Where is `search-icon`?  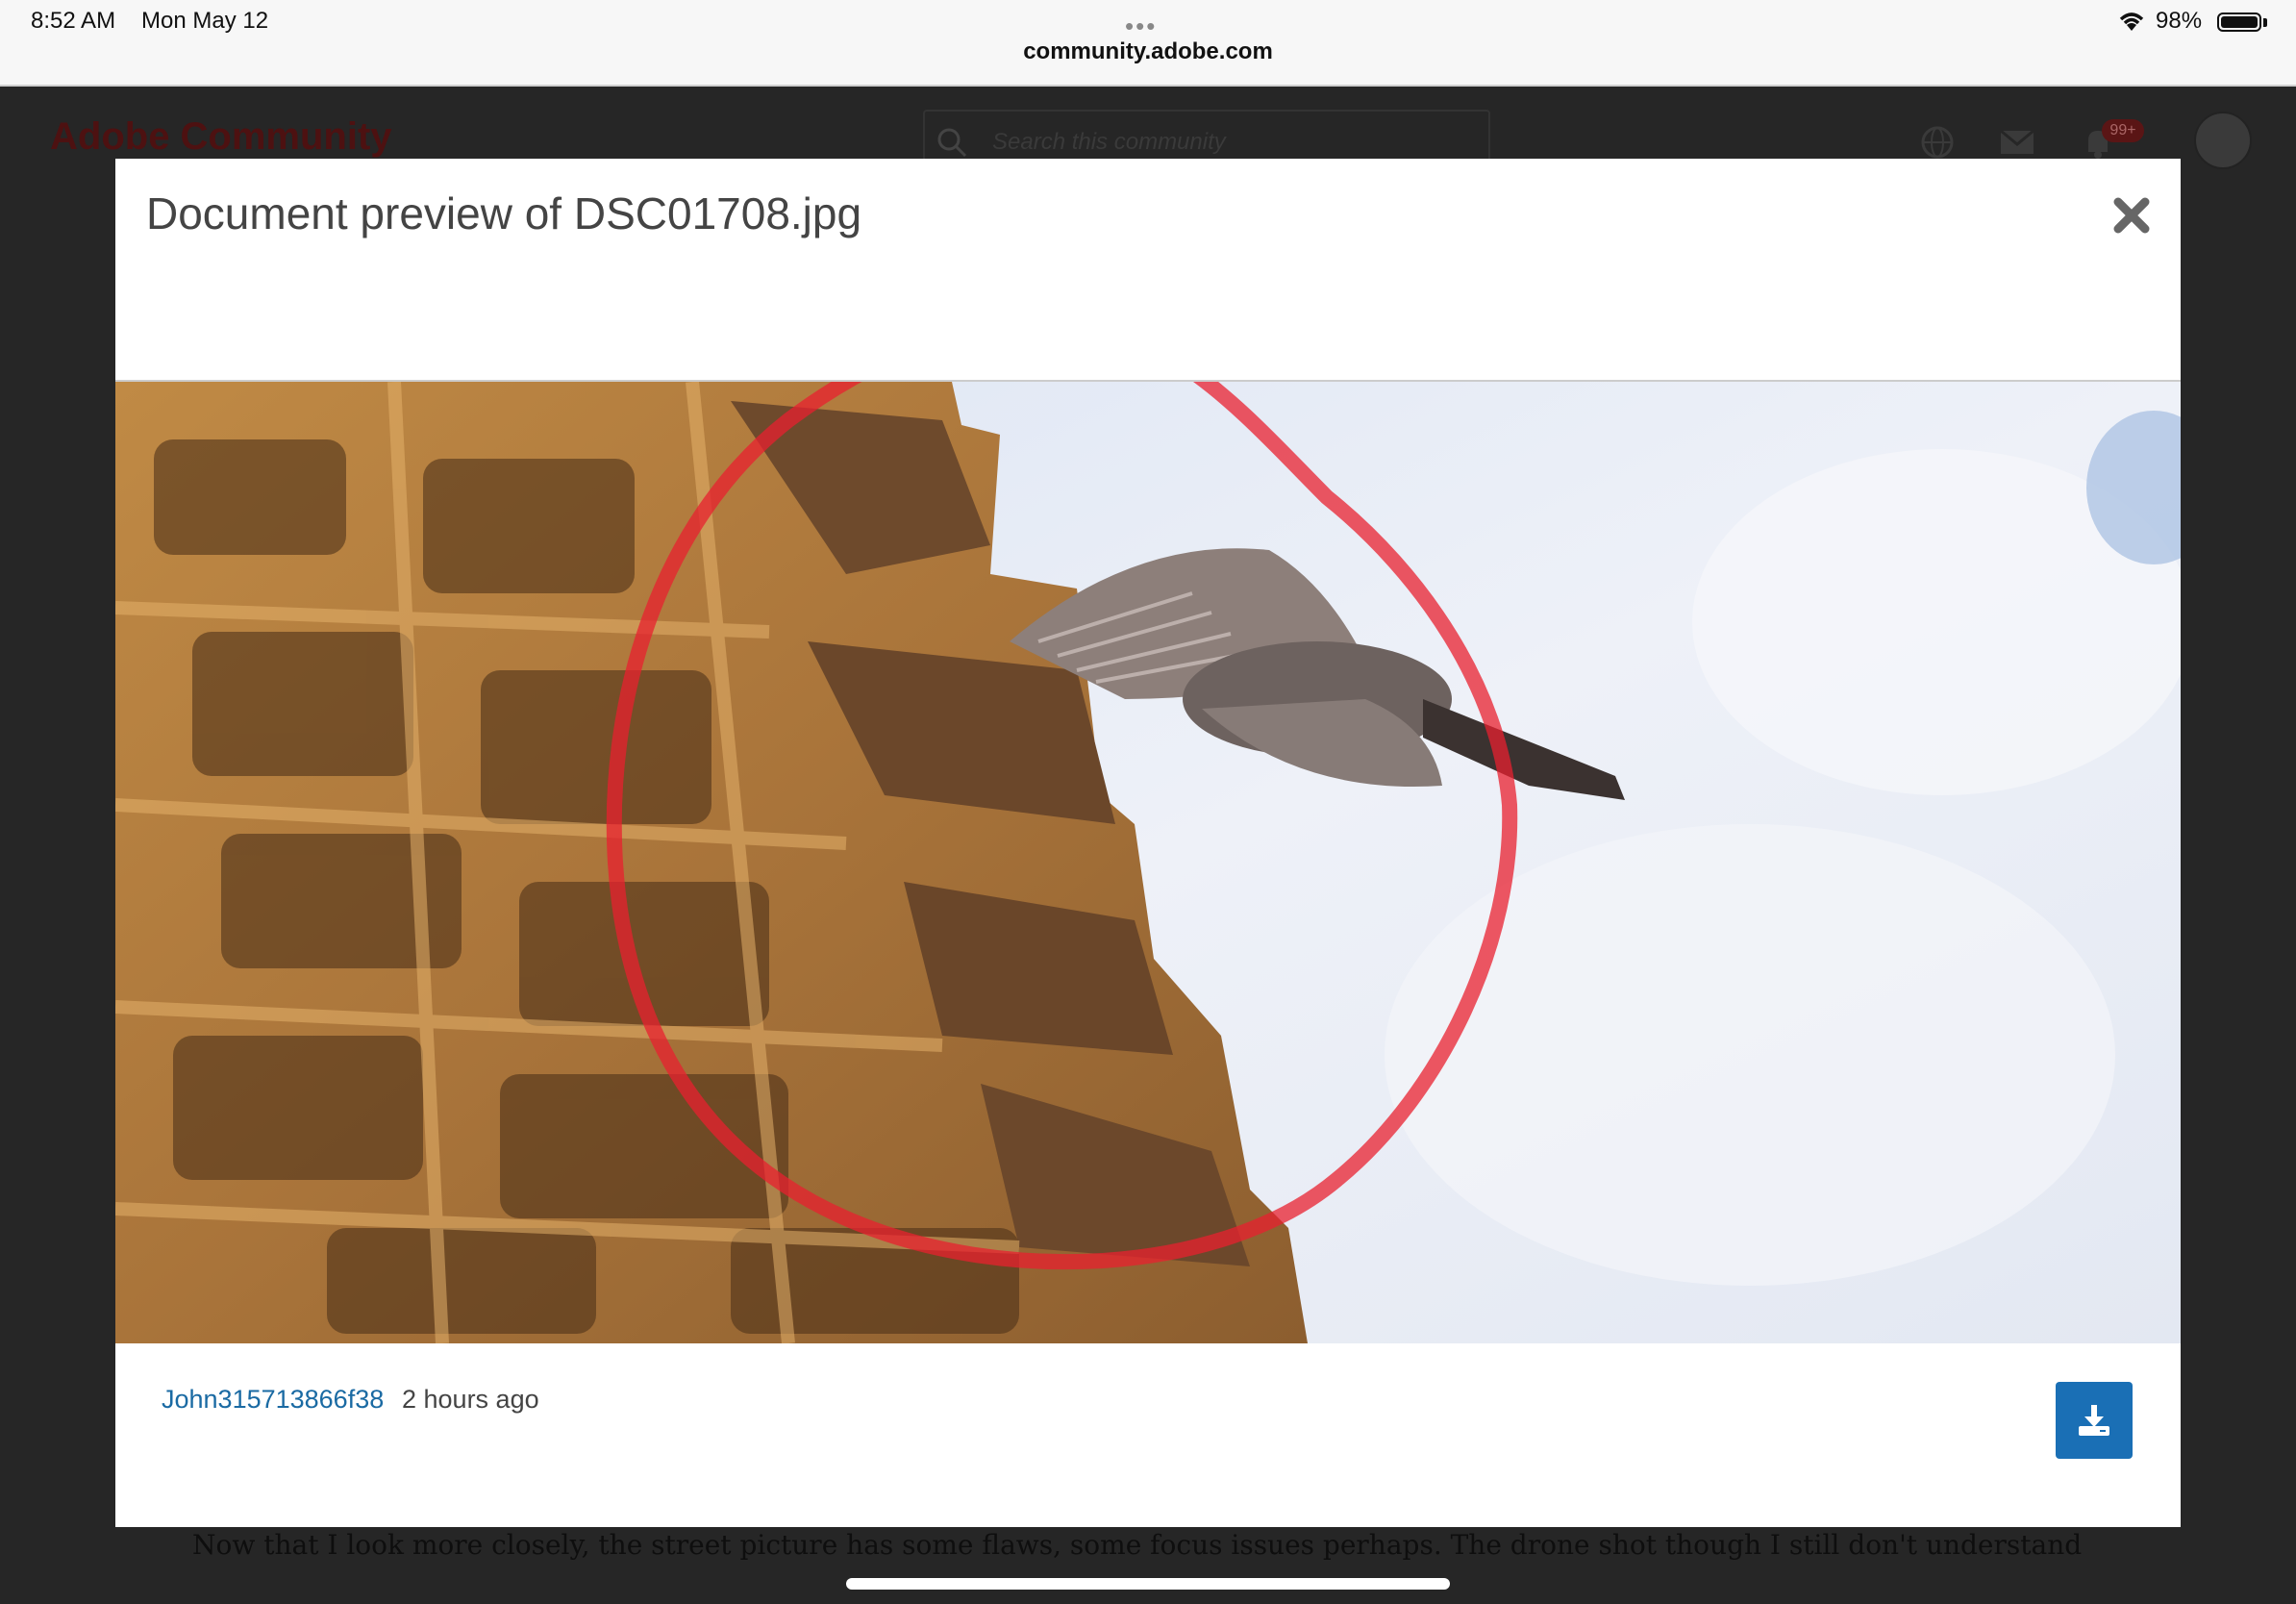 search-icon is located at coordinates (952, 143).